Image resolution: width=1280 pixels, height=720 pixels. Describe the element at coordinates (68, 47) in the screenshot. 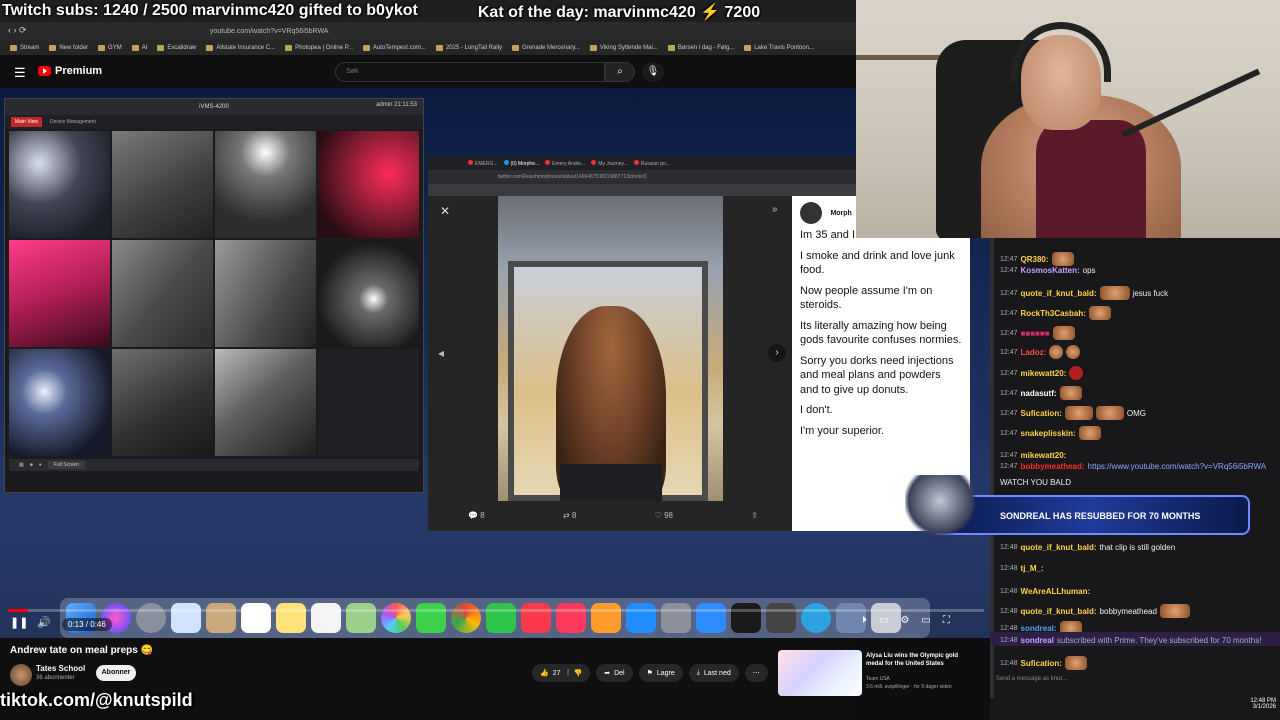

I see `bookmark-item: New folder` at that location.